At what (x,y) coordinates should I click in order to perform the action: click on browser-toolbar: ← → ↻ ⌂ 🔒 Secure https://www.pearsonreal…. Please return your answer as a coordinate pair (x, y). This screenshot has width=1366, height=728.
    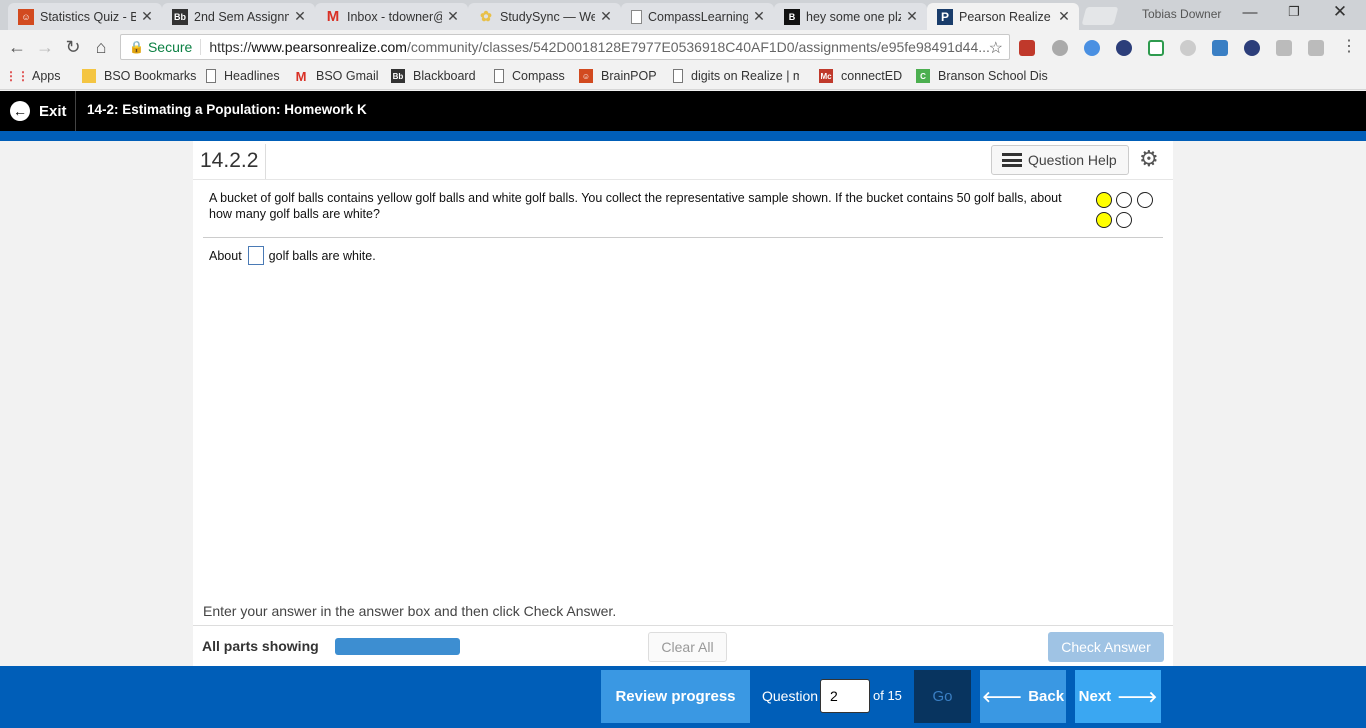
    Looking at the image, I should click on (683, 47).